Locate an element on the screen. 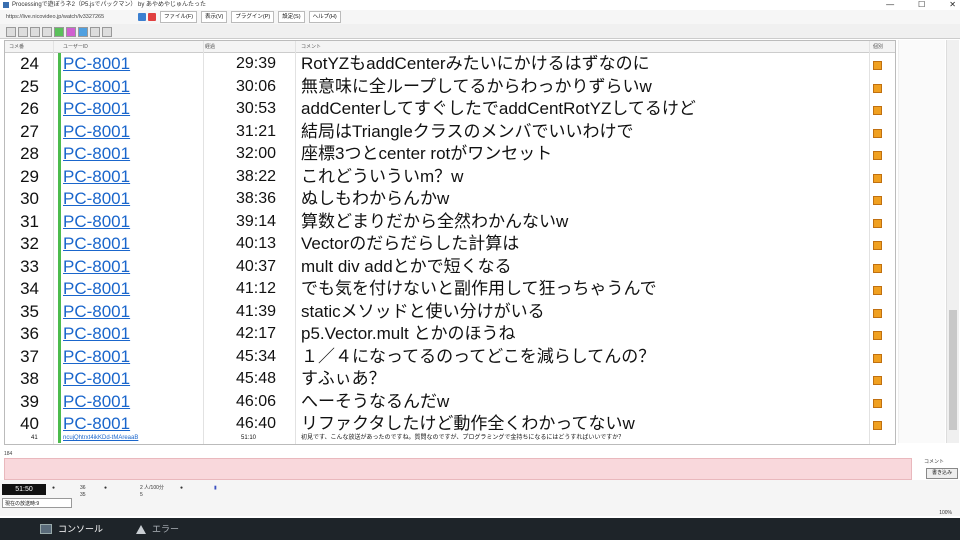 This screenshot has width=960, height=540. visitor-count: 36 is located at coordinates (83, 488).